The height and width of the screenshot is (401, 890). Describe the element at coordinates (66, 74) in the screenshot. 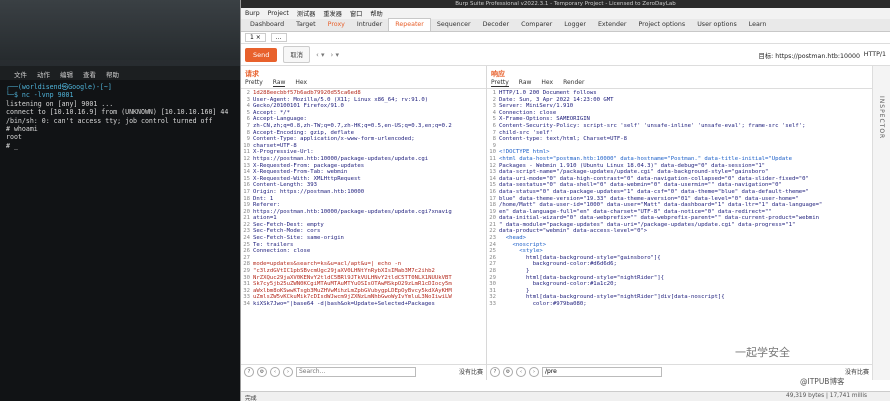

I see `terminal-menu-item: 编辑` at that location.